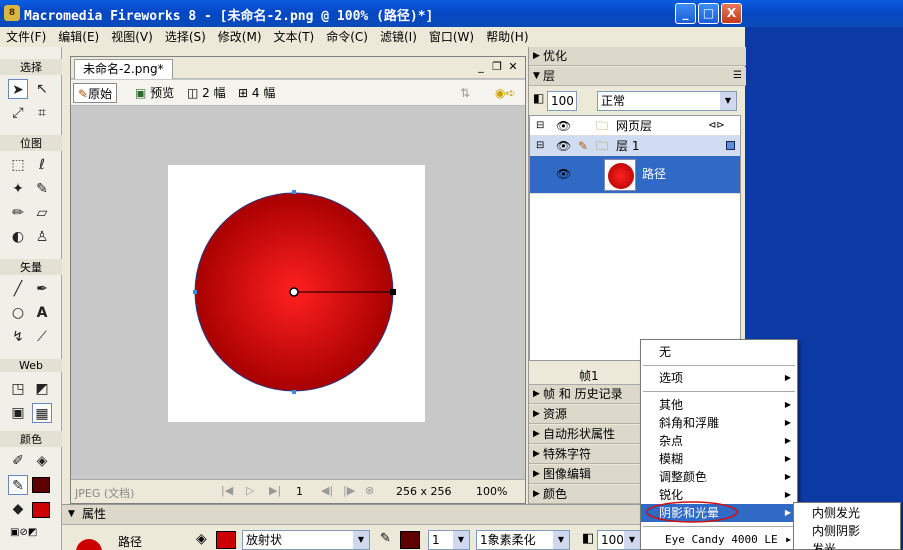 The image size is (903, 550). Describe the element at coordinates (42, 89) in the screenshot. I see `subselect-tool-icon: ↖` at that location.